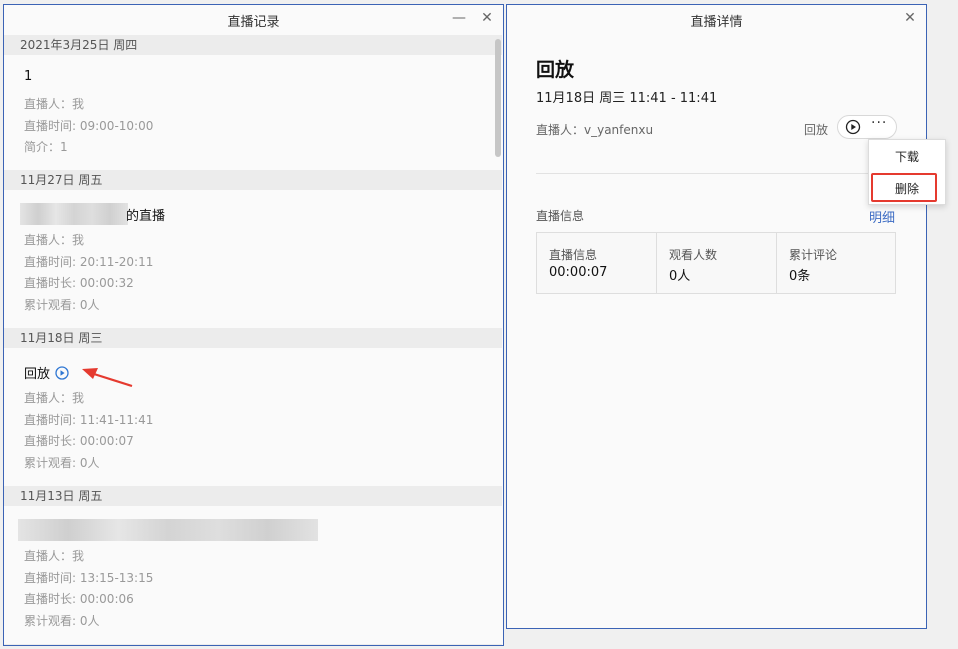 The image size is (958, 649). I want to click on detail-datetime: 11月18日 周三 11:41 - 11:41, so click(627, 98).